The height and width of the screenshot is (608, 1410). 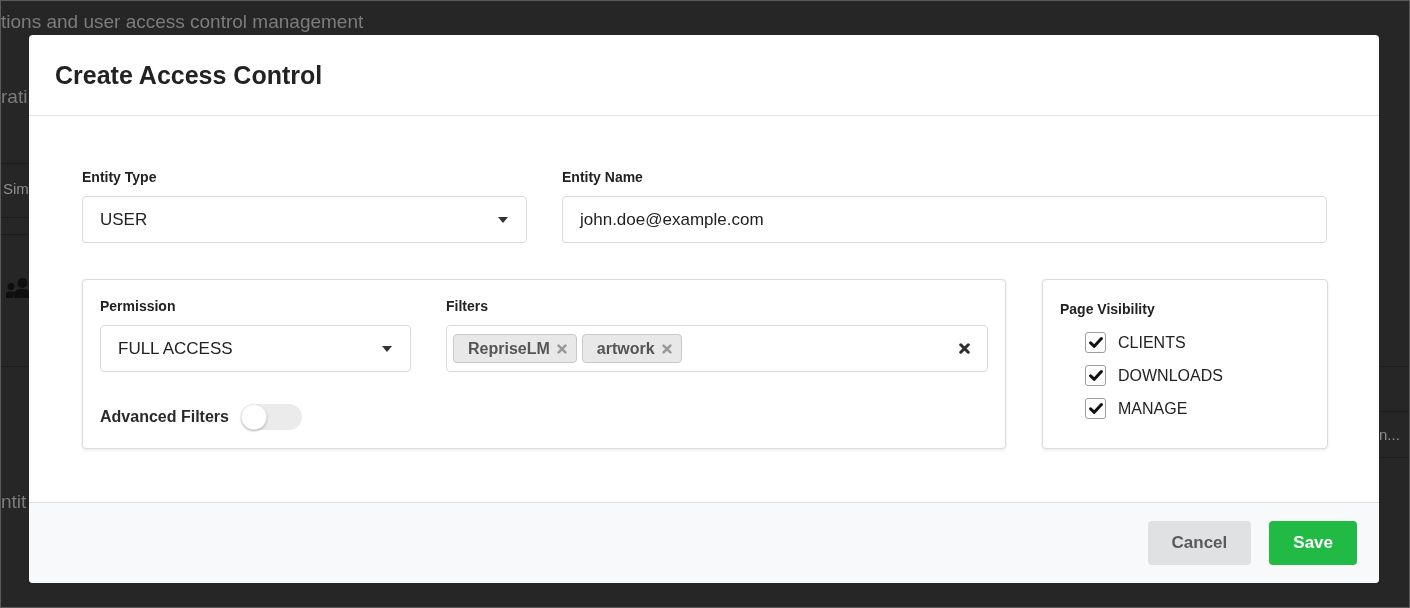 I want to click on entity-name-field: john.doe@example.com, so click(x=944, y=219).